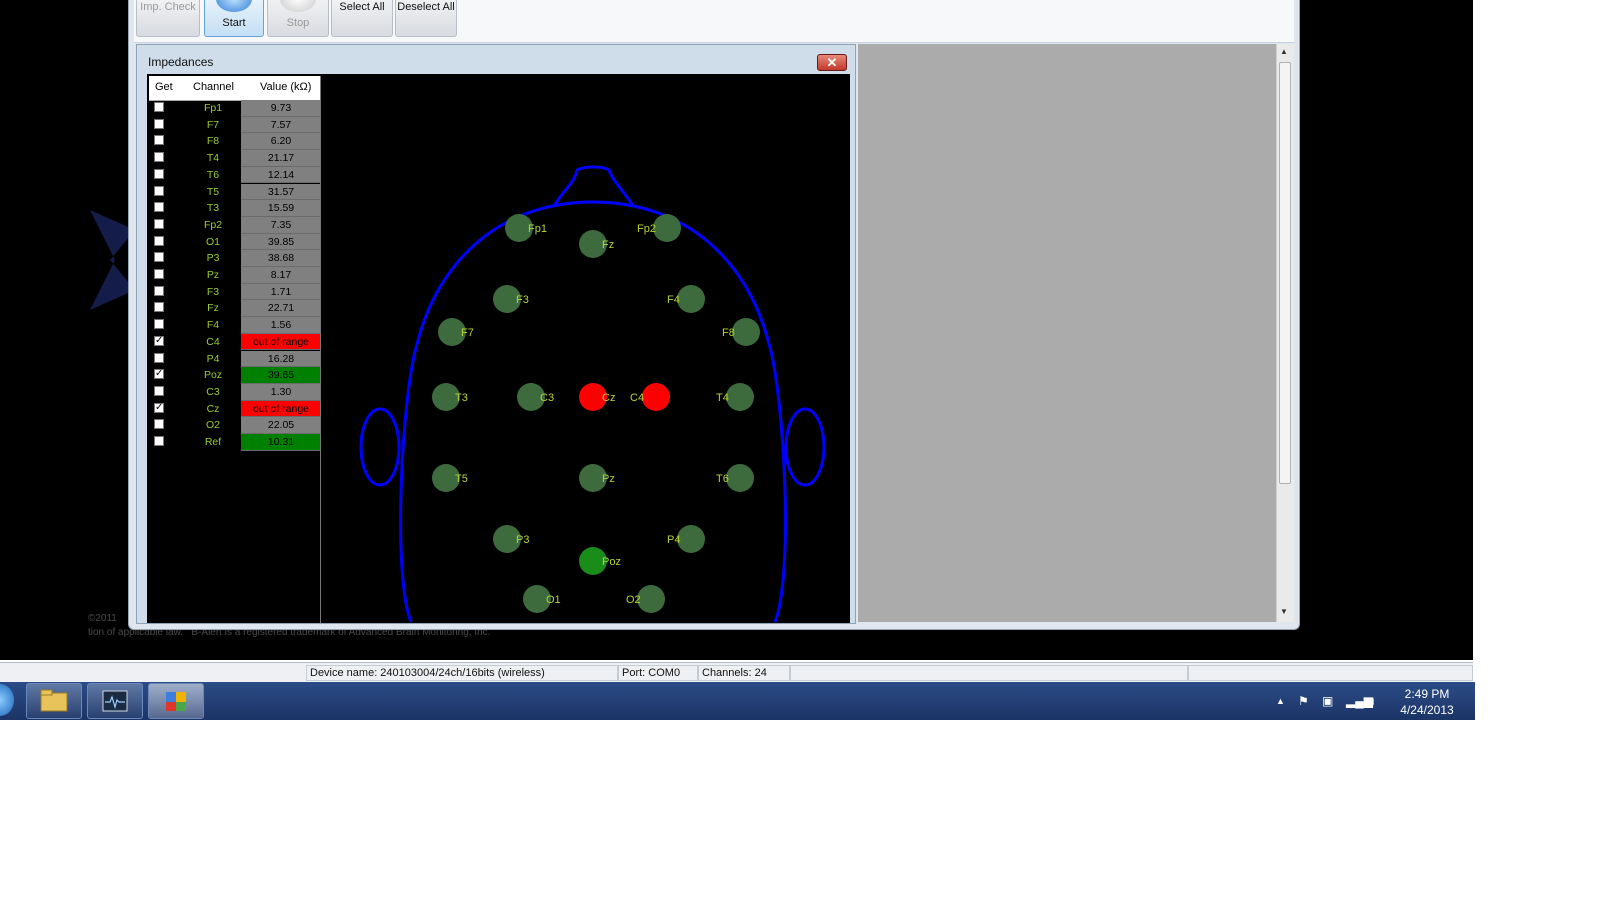 This screenshot has height=900, width=1600. I want to click on electrode-label: T6, so click(722, 479).